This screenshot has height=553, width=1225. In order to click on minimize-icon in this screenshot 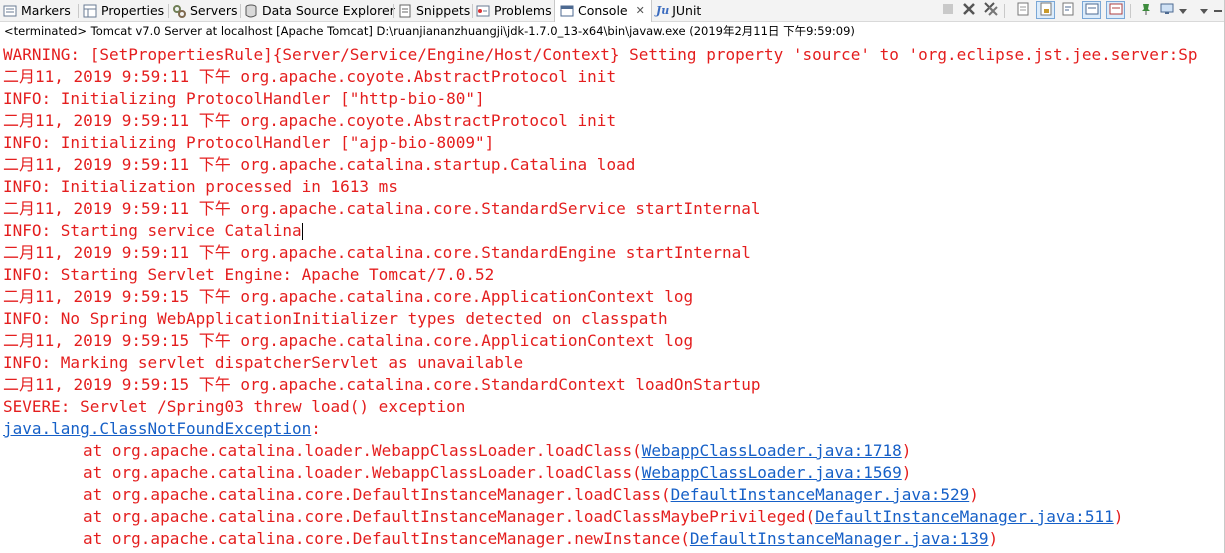, I will do `click(1218, 10)`.